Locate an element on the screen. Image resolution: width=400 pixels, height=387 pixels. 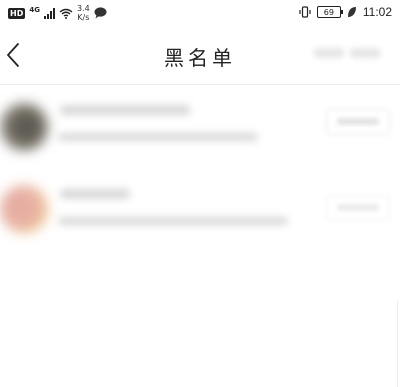
status-bar: HD 4G 3.4 K/s 69 11:02 is located at coordinates (200, 13).